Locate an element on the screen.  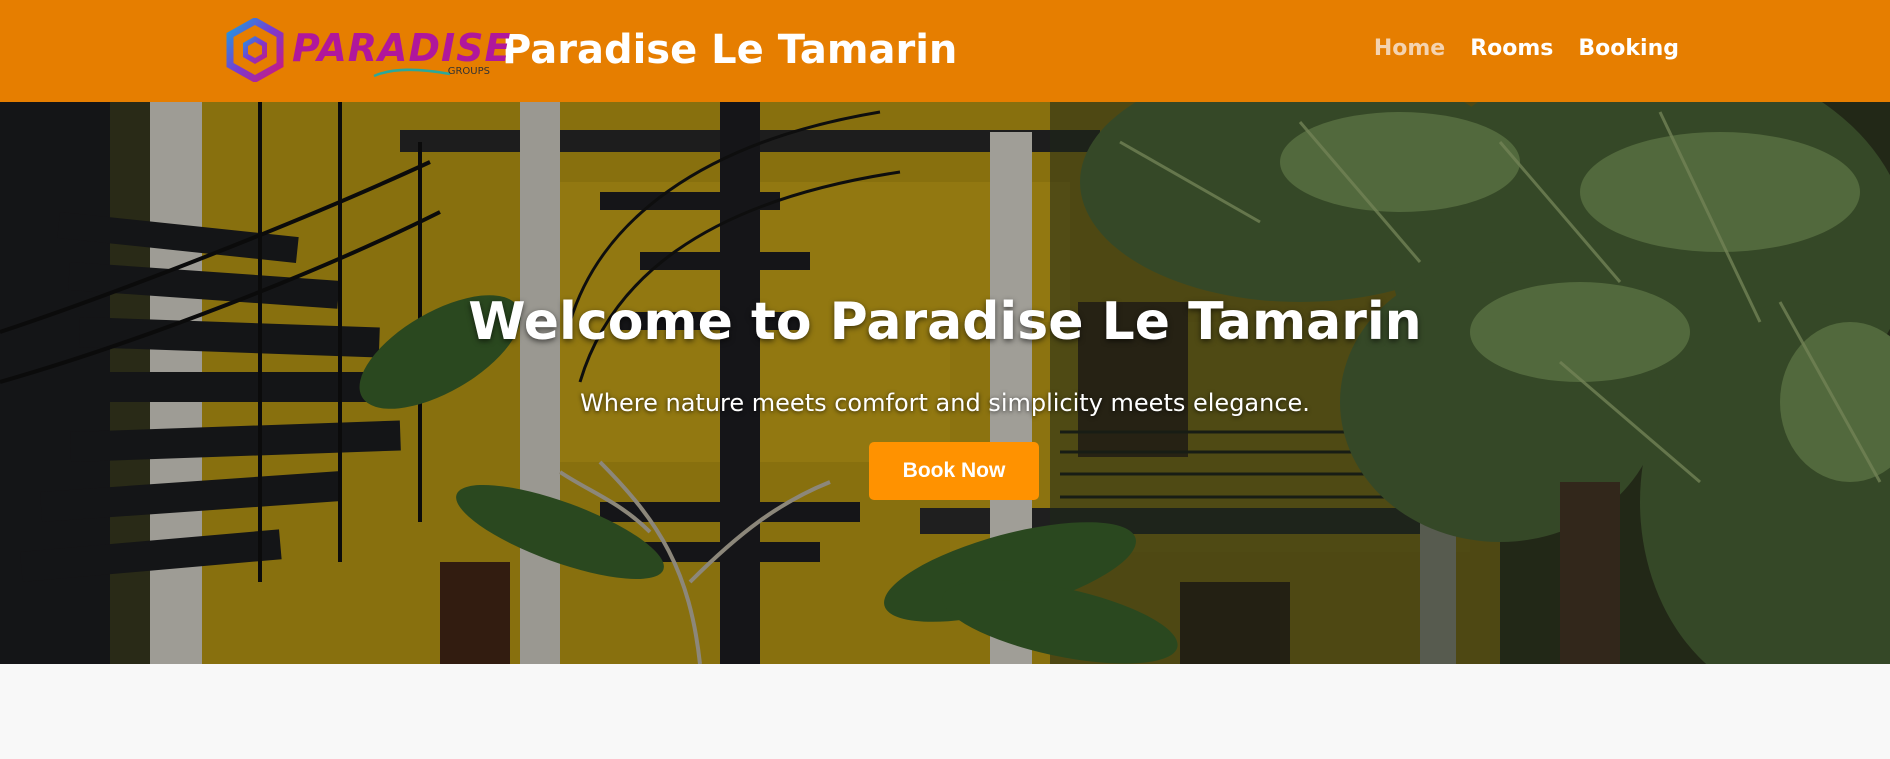
hexagon-logo-icon is located at coordinates (255, 50).